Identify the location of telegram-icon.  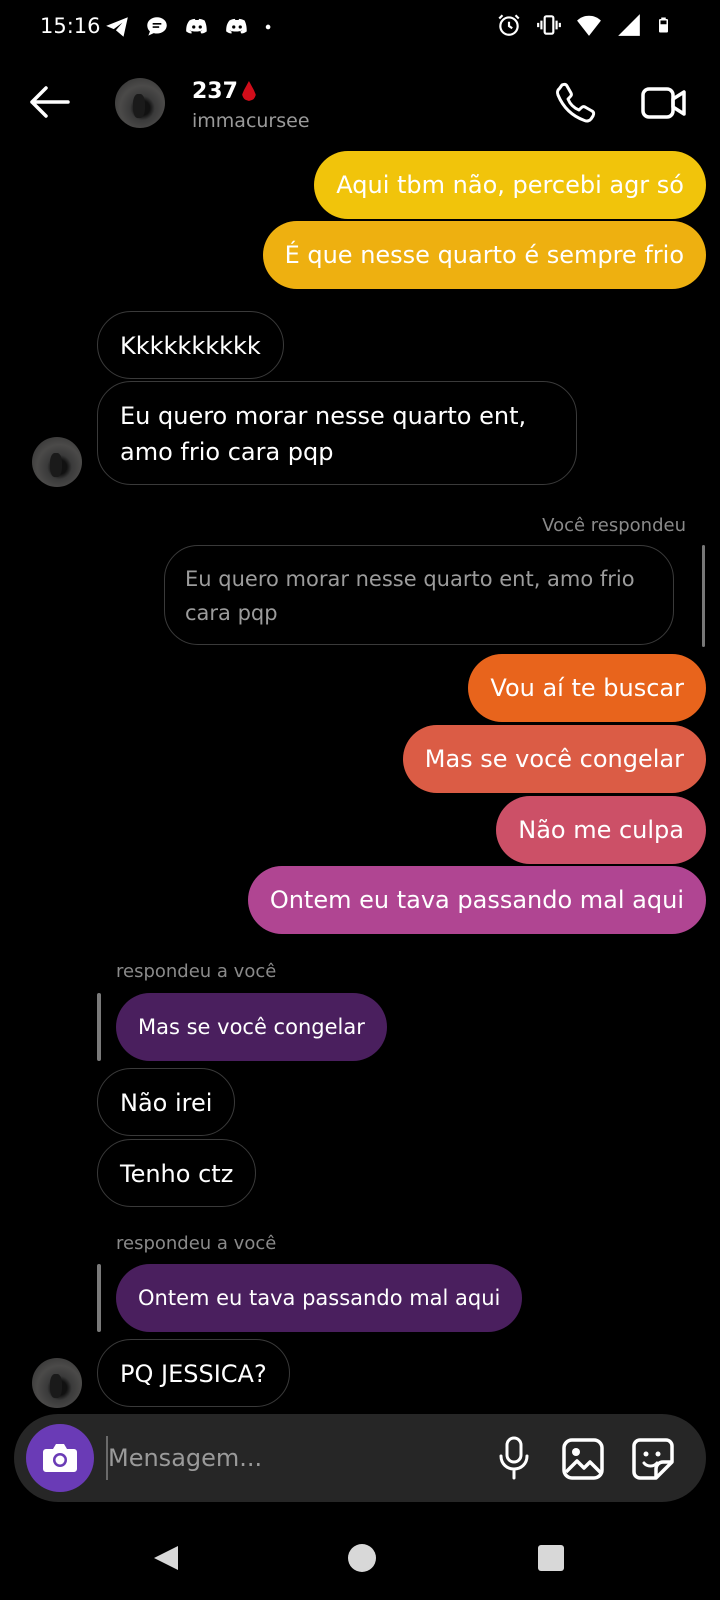
(117, 27).